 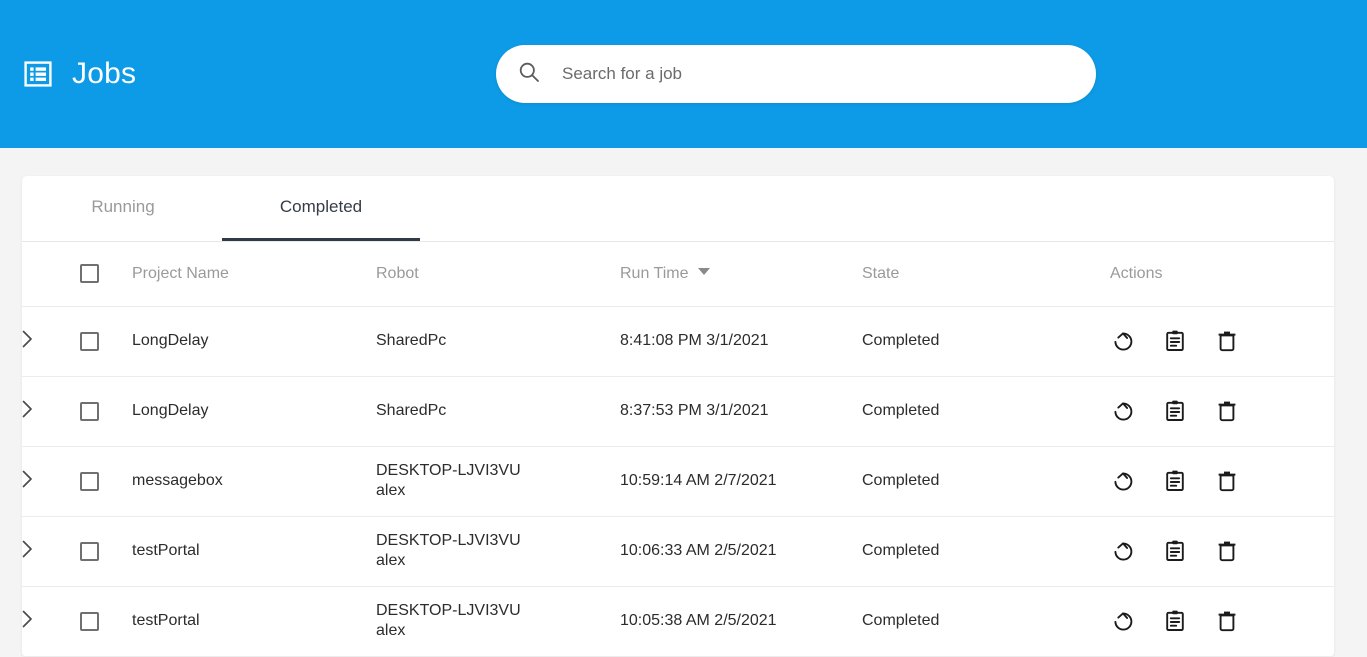 What do you see at coordinates (498, 274) in the screenshot?
I see `header-robot: Robot` at bounding box center [498, 274].